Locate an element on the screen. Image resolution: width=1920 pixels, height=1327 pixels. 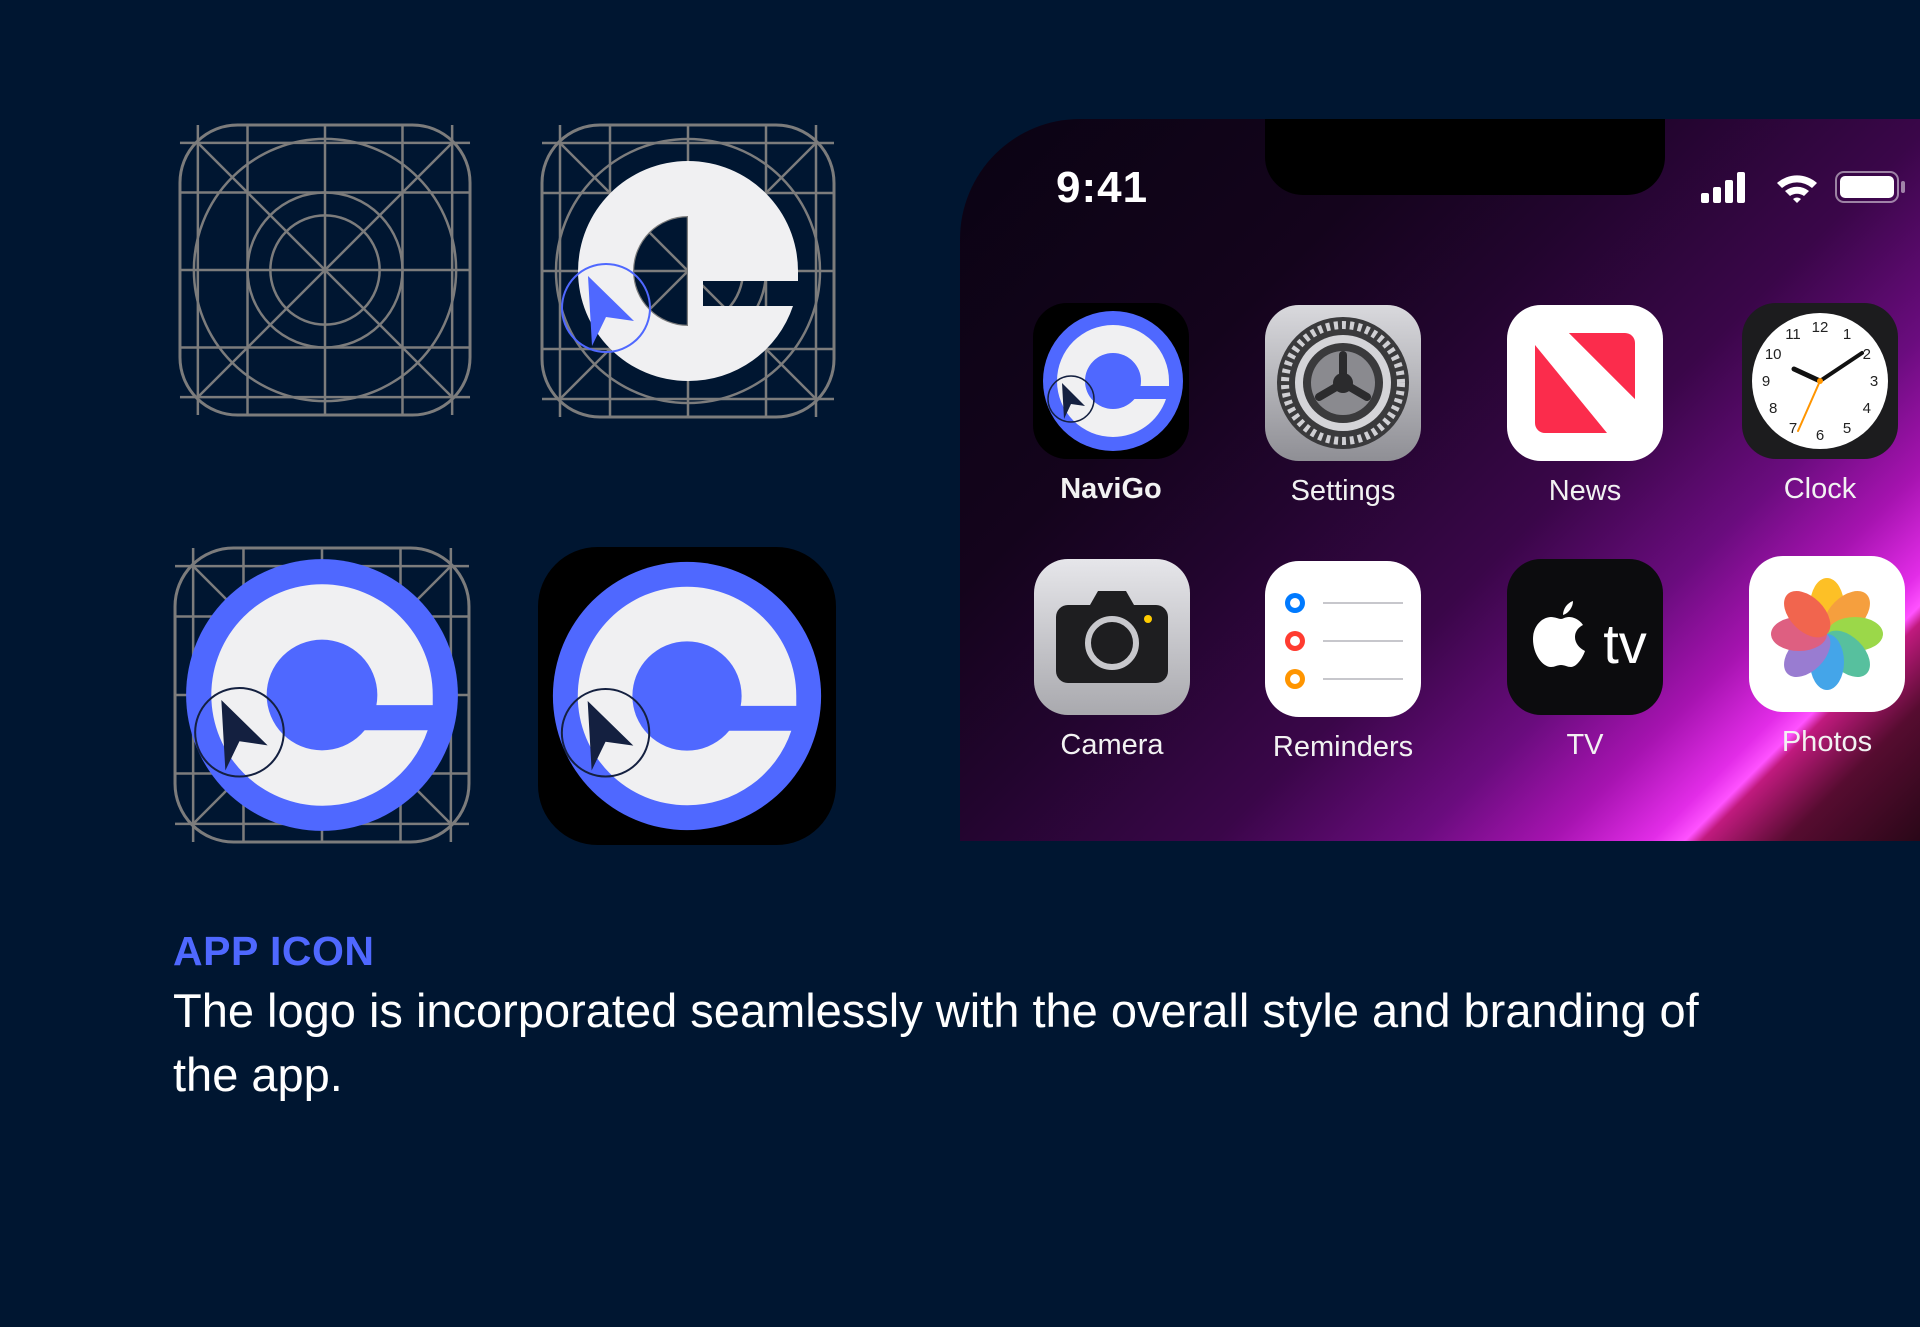
gear-icon is located at coordinates (1343, 383).